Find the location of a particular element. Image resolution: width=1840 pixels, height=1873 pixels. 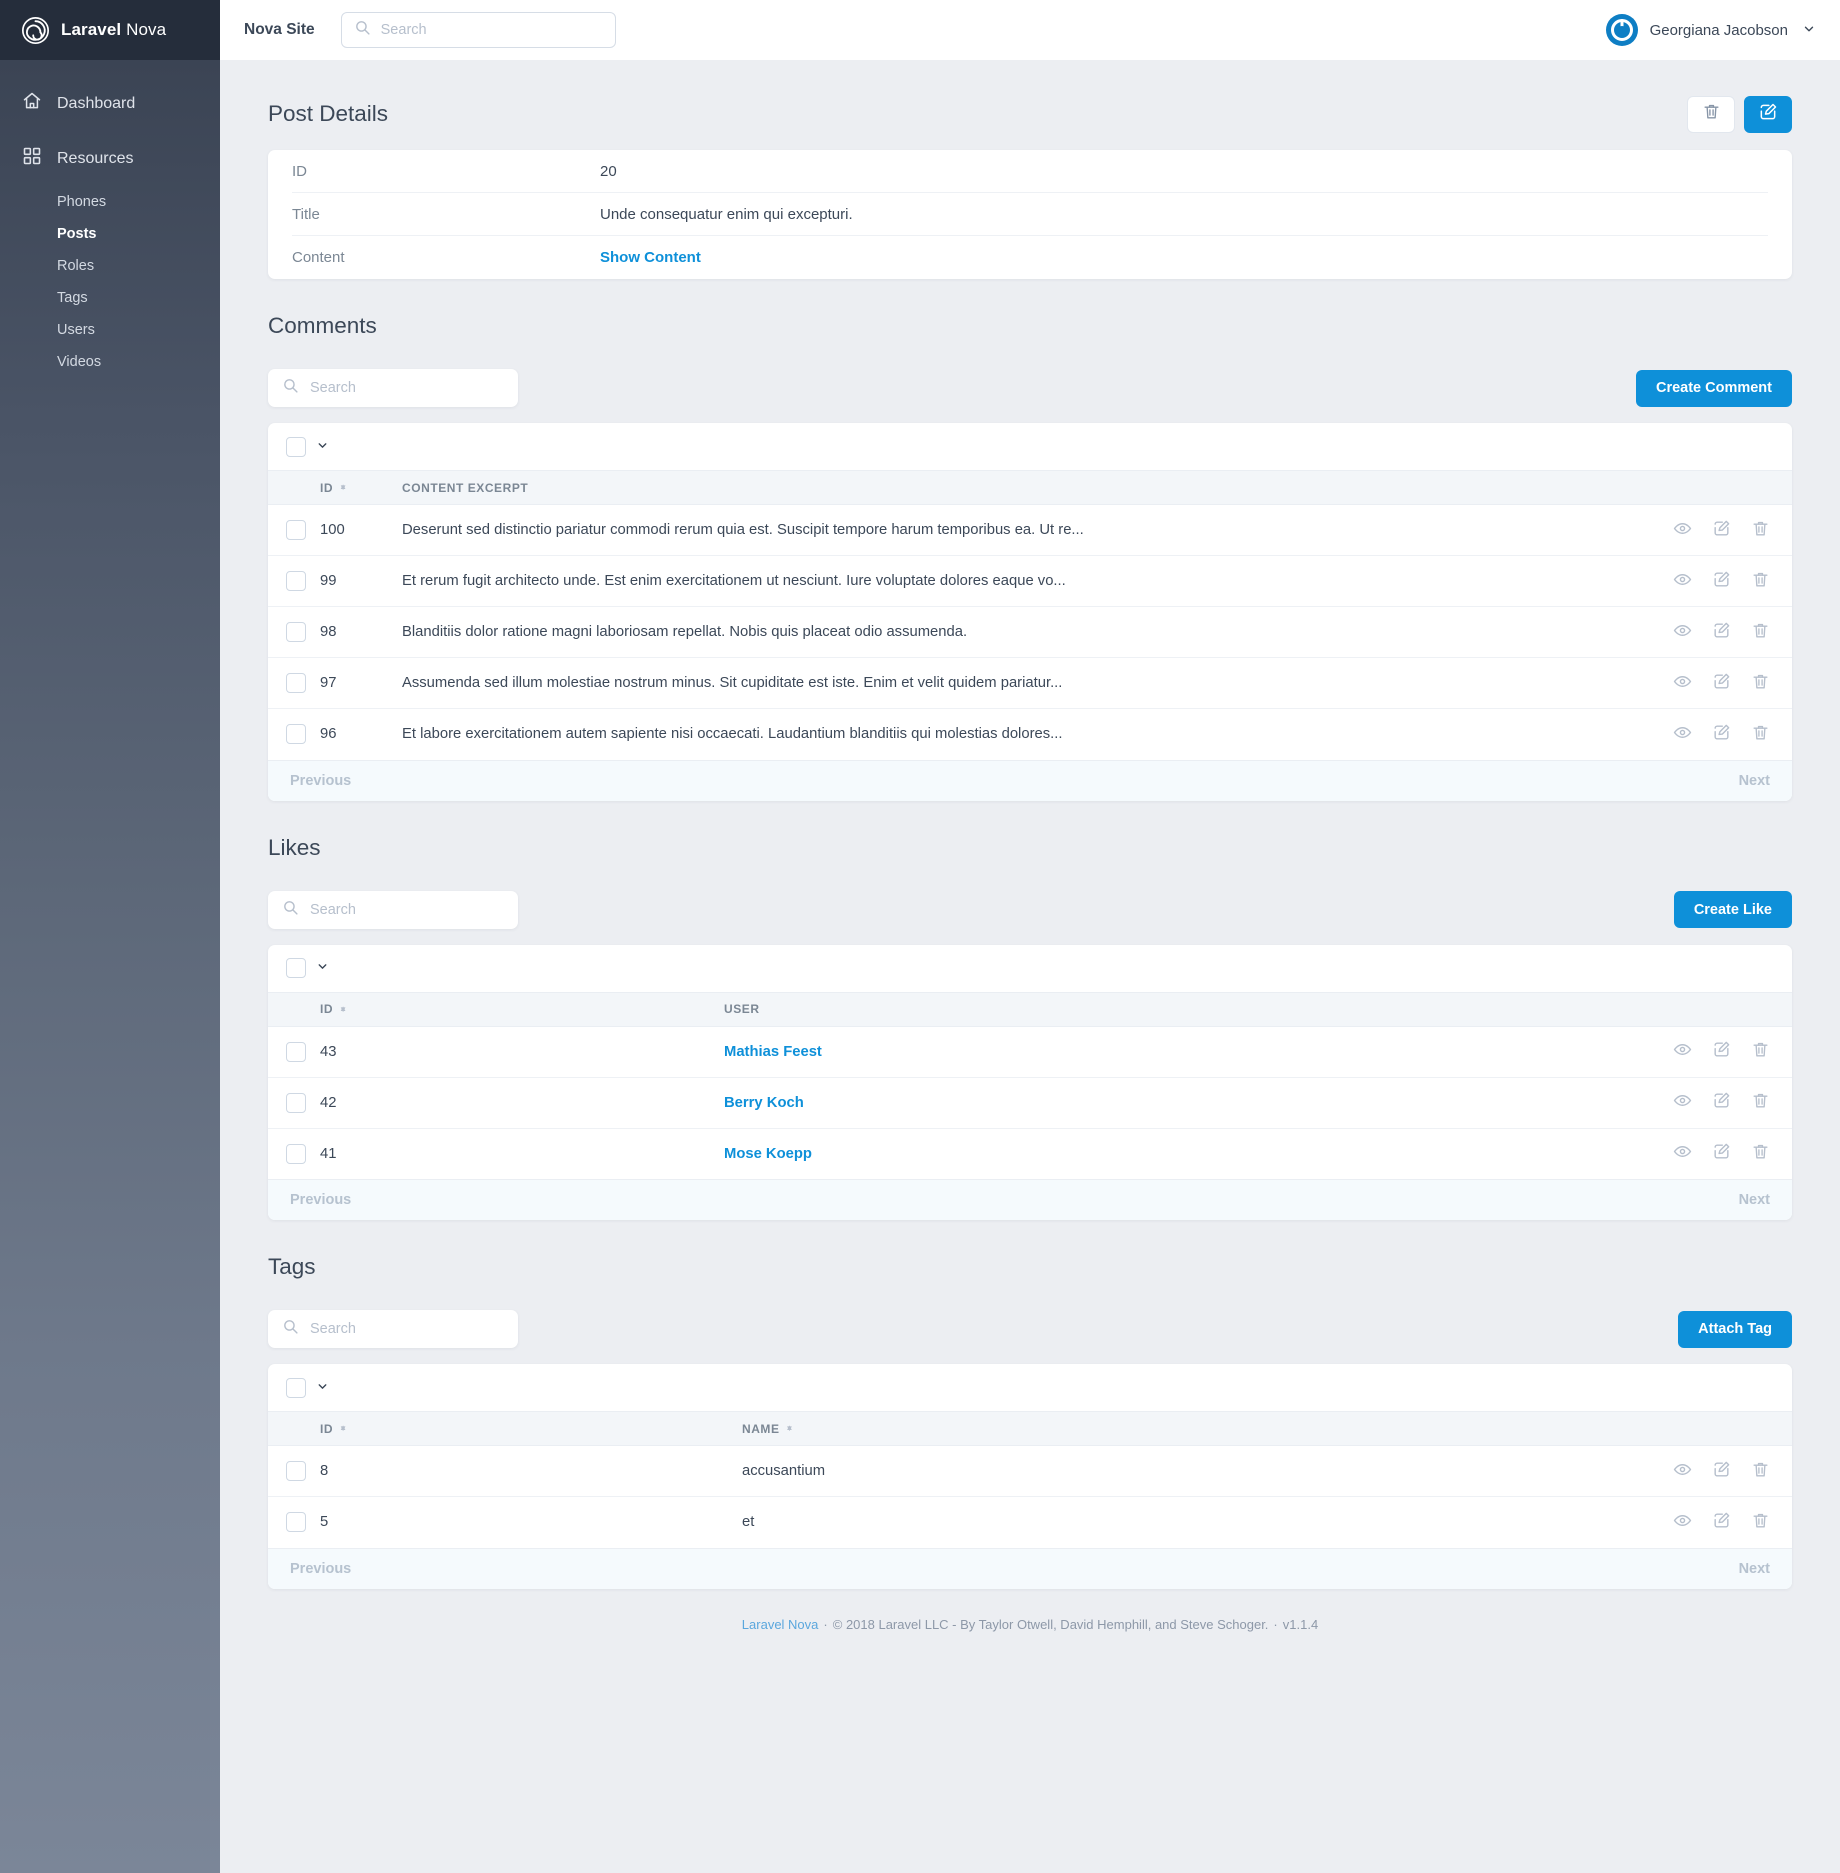

table-row: 41 Mose Koepp is located at coordinates (1030, 1153).